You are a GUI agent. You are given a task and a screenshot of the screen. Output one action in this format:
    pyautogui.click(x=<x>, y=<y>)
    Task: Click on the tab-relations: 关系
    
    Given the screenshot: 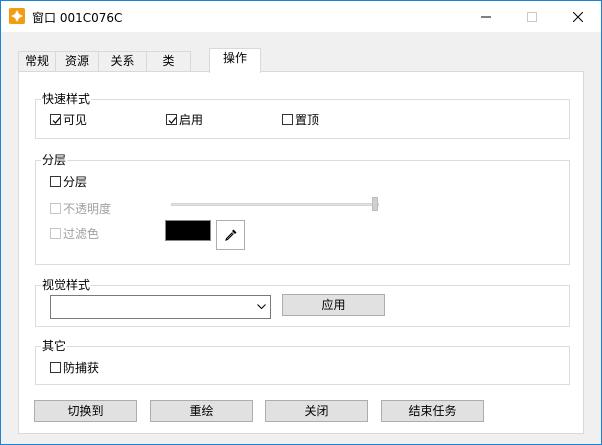 What is the action you would take?
    pyautogui.click(x=122, y=61)
    